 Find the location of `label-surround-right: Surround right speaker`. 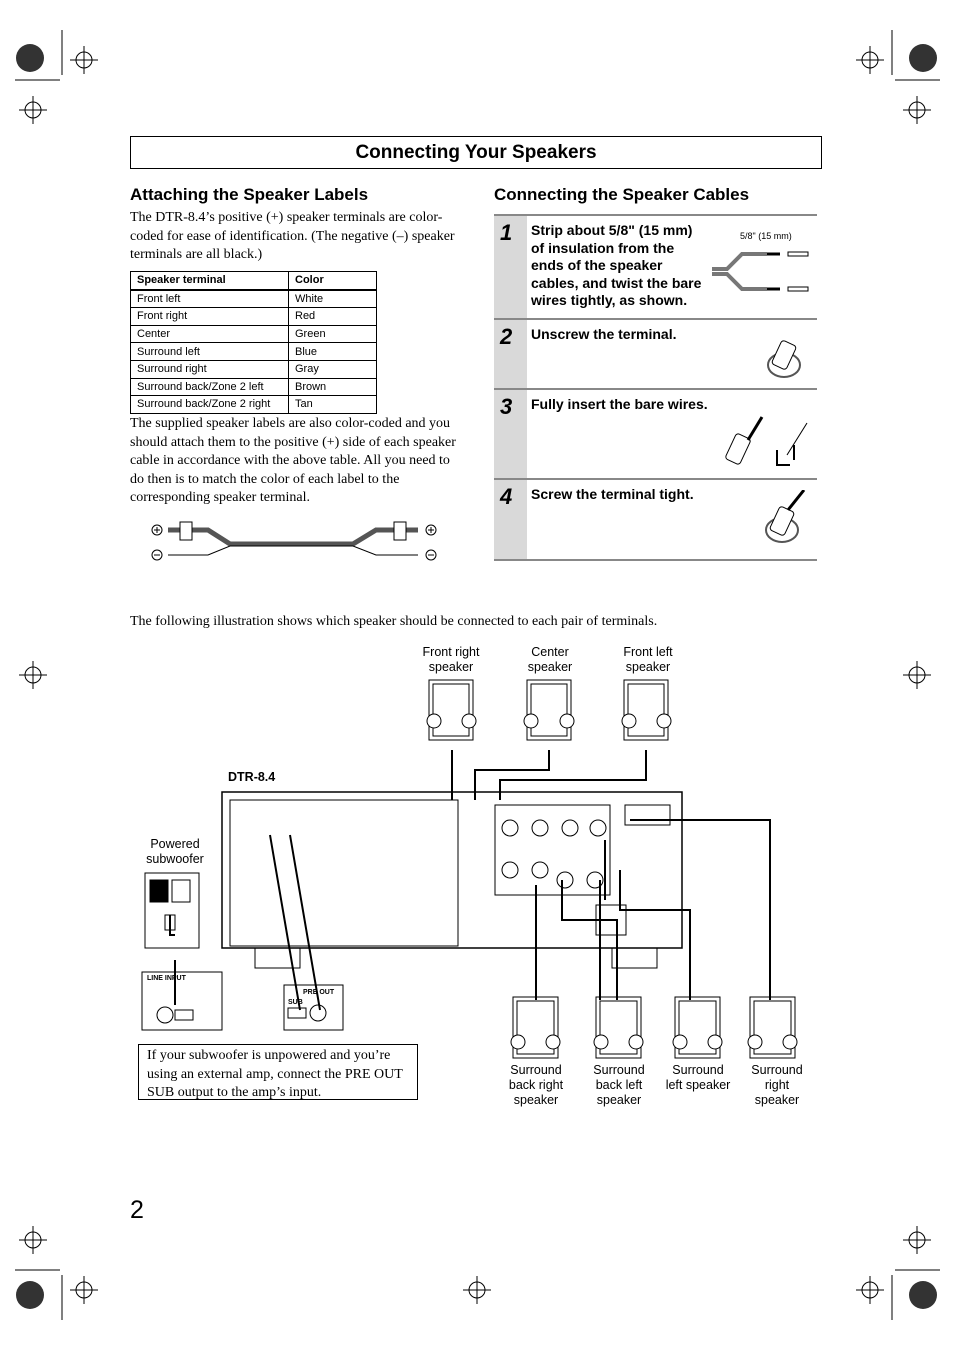

label-surround-right: Surround right speaker is located at coordinates (777, 1085).